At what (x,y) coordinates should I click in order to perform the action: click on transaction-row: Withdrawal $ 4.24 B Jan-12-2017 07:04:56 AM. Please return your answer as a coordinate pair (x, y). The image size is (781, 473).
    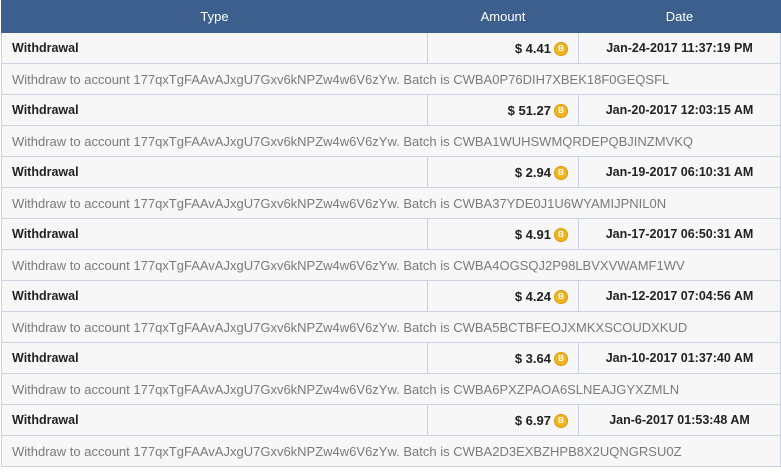
    Looking at the image, I should click on (391, 296).